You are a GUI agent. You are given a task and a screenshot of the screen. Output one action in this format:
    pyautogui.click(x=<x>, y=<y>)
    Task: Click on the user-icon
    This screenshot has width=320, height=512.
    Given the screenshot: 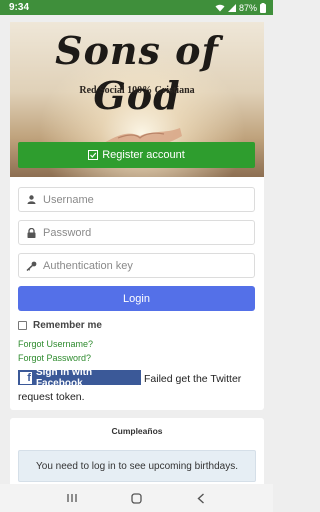 What is the action you would take?
    pyautogui.click(x=31, y=199)
    